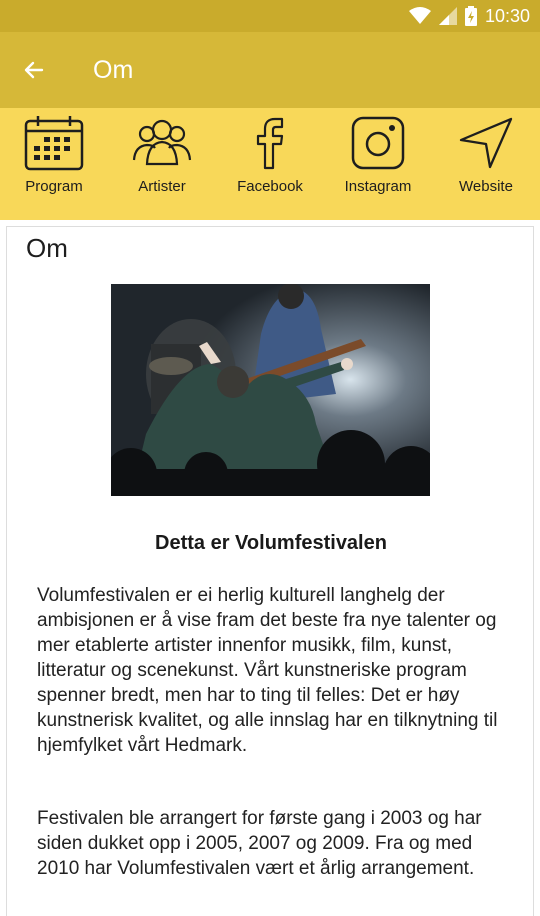  I want to click on instagram-icon, so click(378, 143).